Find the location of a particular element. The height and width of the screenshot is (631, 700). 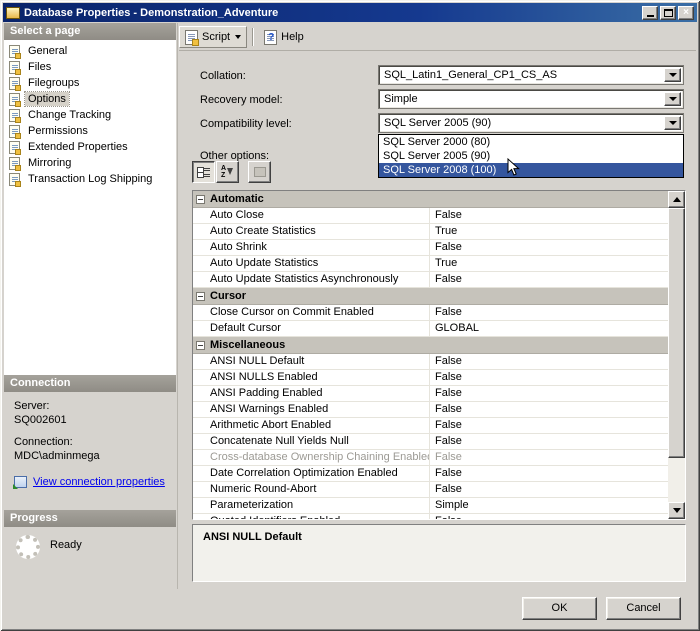

property-name: Auto Update Statistics Asynchronously is located at coordinates (311, 279).